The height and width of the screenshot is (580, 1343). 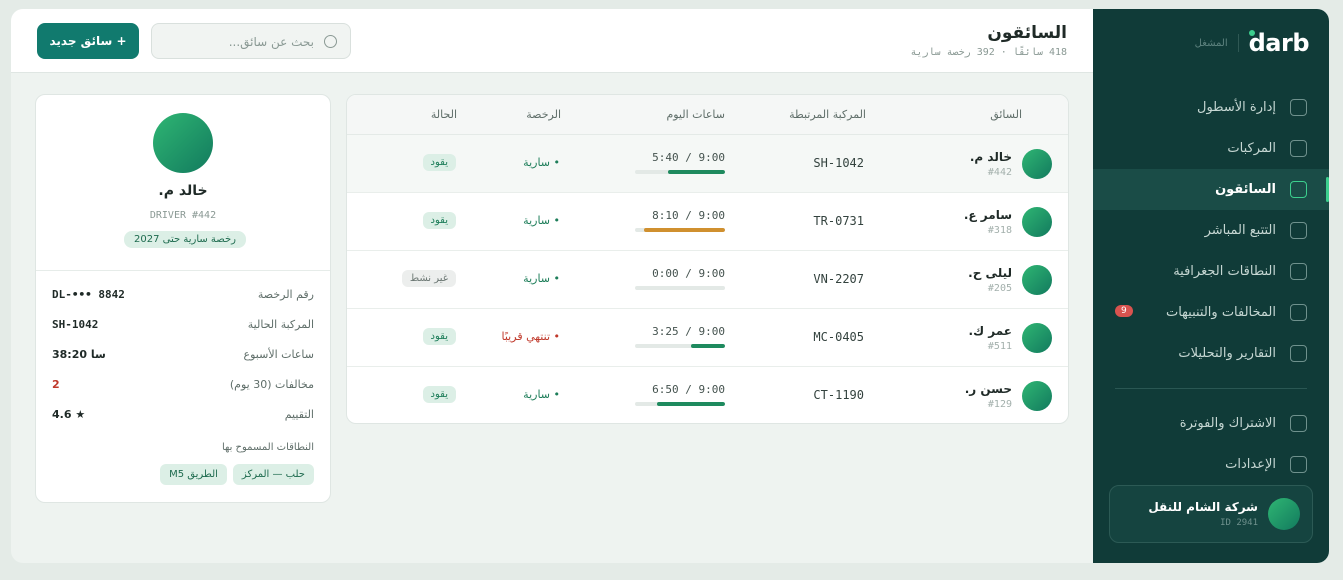 I want to click on geofence-icon, so click(x=1298, y=271).